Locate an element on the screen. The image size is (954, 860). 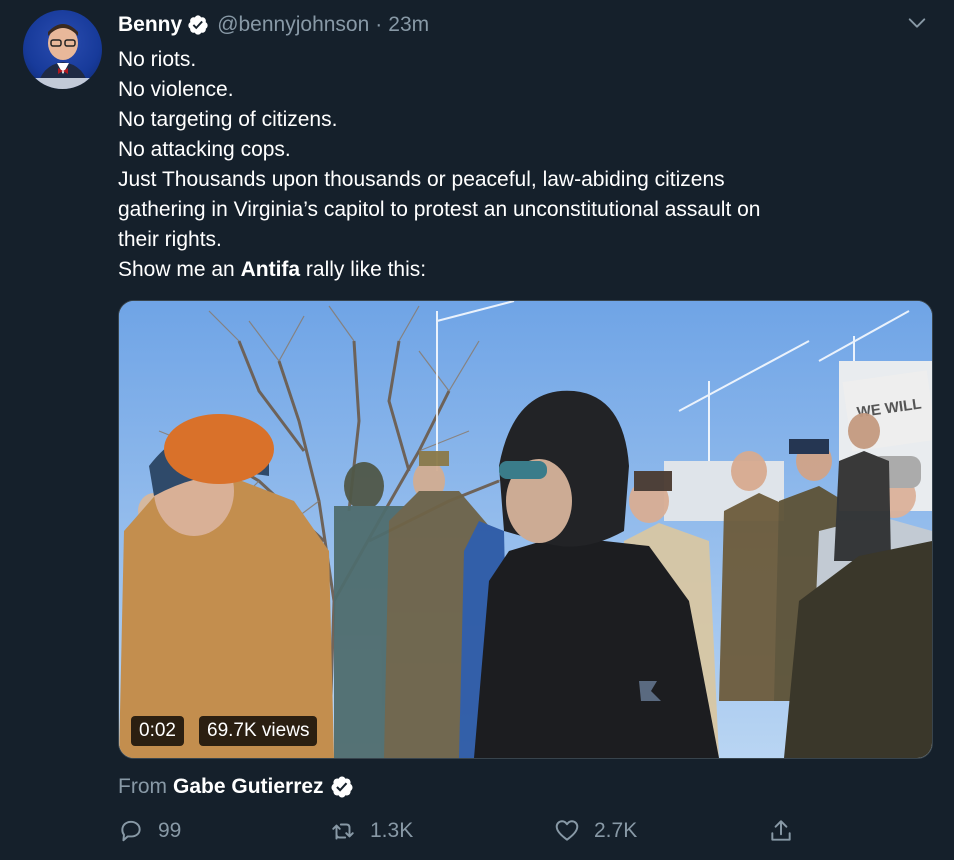
author-handle: @bennyjohnson is located at coordinates (293, 25).